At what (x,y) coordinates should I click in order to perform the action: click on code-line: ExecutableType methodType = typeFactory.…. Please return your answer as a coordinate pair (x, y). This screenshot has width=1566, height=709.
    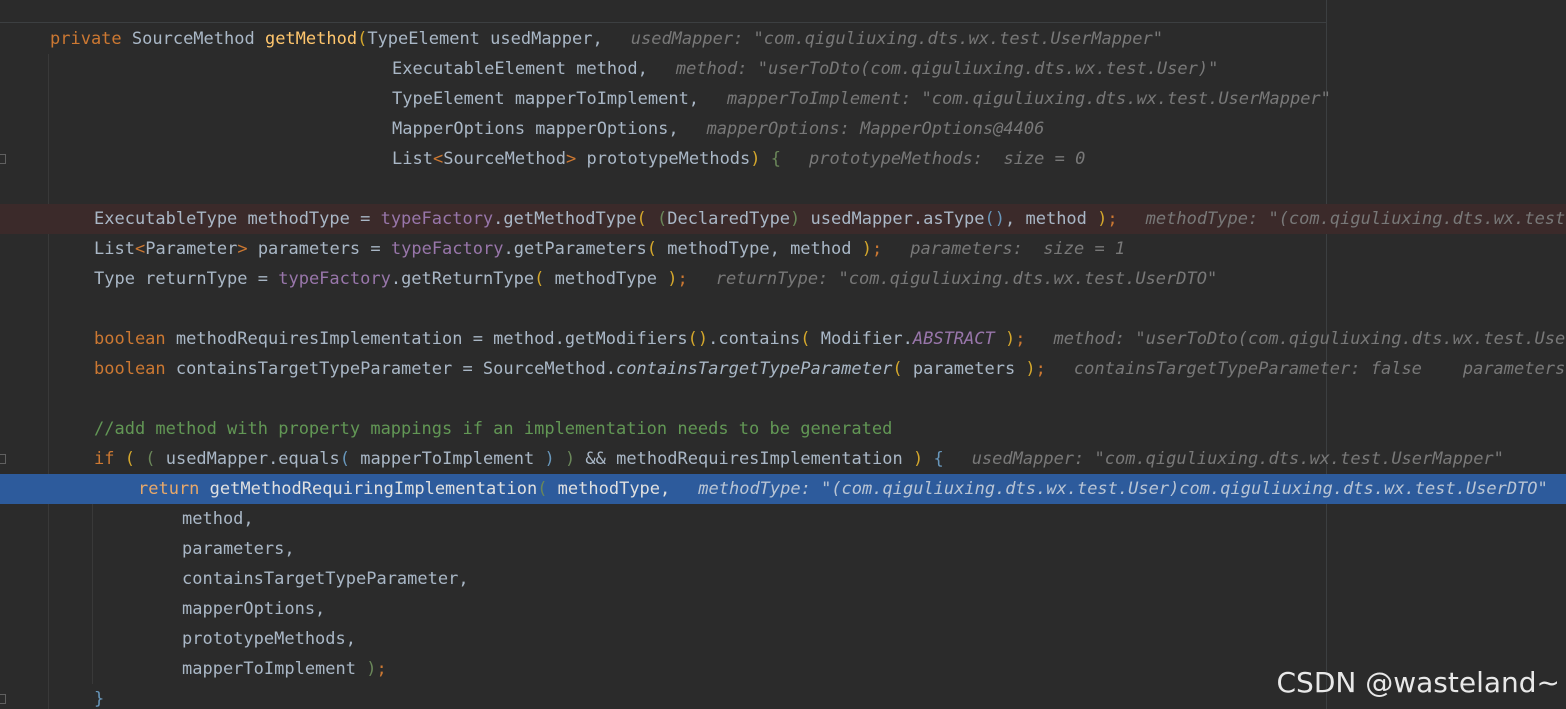
    Looking at the image, I should click on (783, 219).